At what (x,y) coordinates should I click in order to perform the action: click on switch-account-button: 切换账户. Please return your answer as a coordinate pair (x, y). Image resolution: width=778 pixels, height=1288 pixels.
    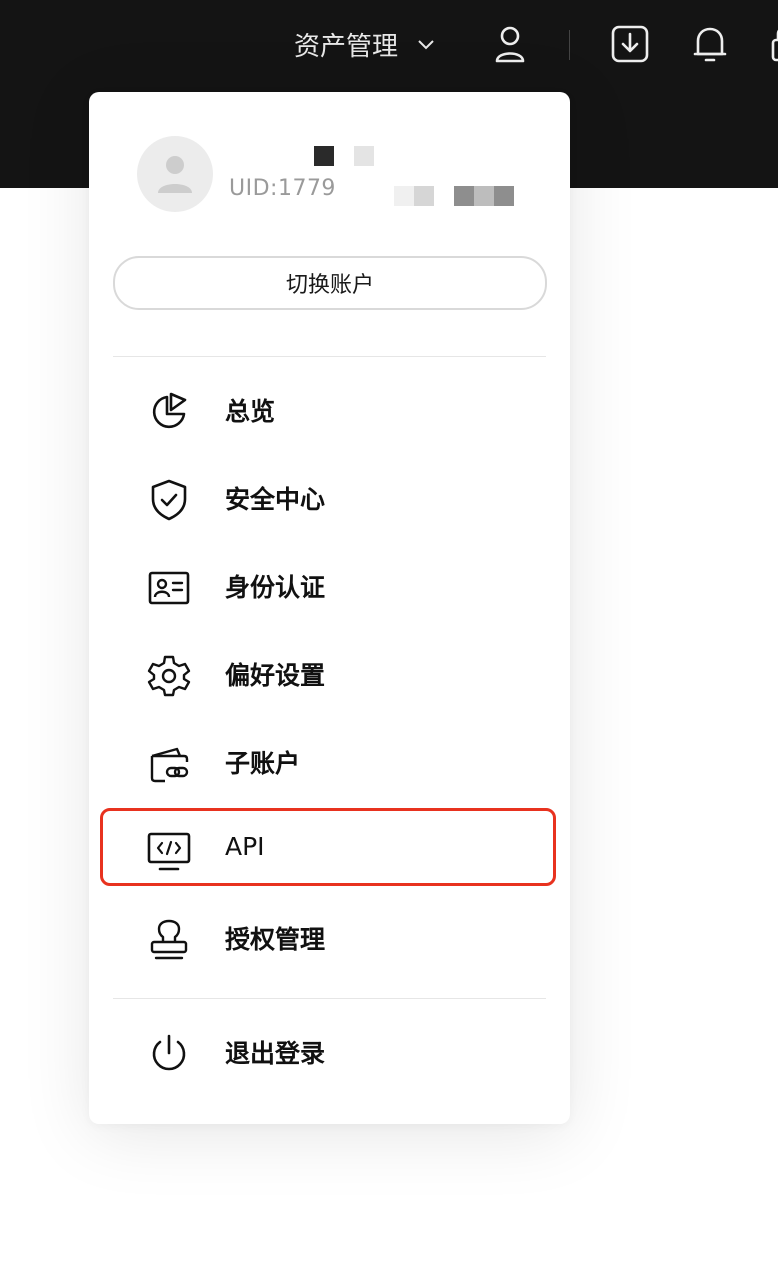
    Looking at the image, I should click on (330, 283).